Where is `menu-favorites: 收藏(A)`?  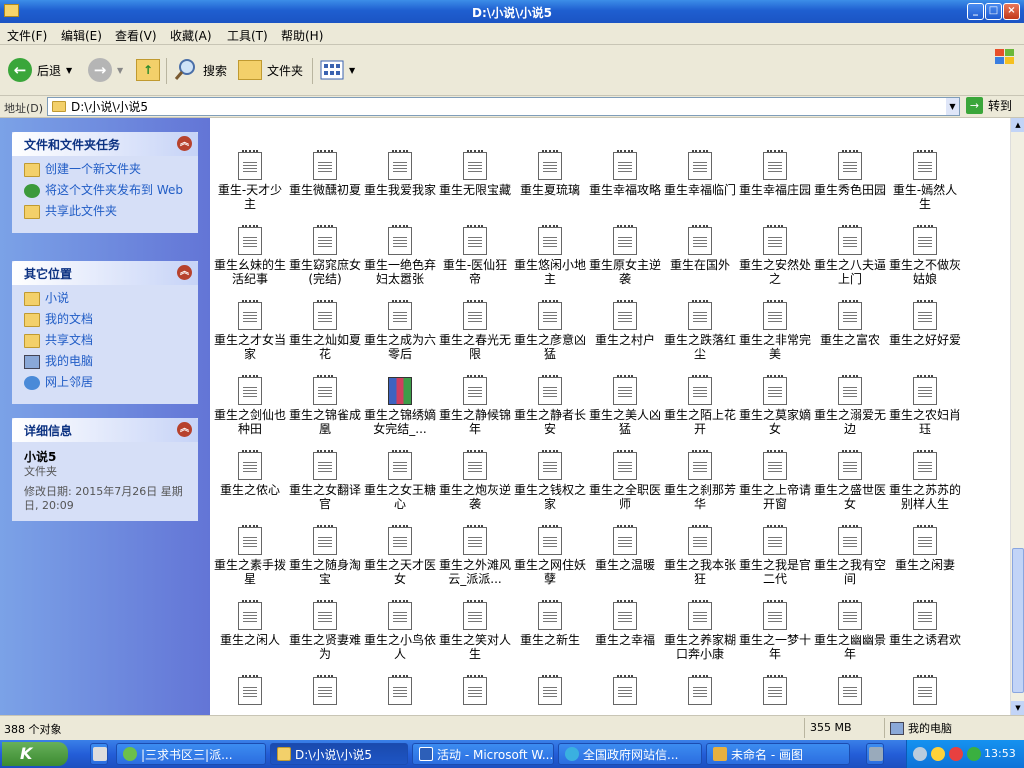
menu-favorites: 收藏(A) is located at coordinates (191, 35).